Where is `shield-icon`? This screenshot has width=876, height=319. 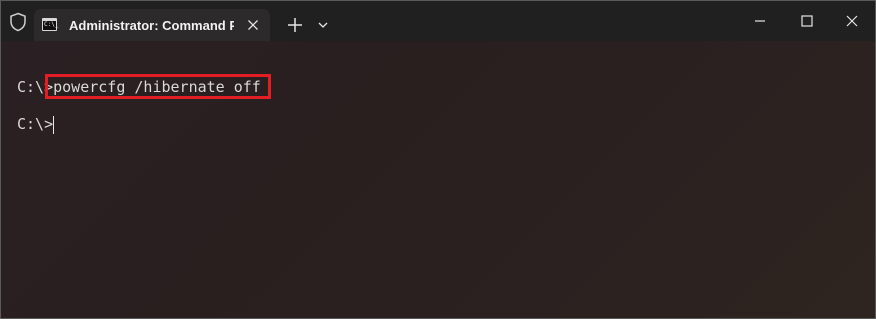
shield-icon is located at coordinates (18, 22).